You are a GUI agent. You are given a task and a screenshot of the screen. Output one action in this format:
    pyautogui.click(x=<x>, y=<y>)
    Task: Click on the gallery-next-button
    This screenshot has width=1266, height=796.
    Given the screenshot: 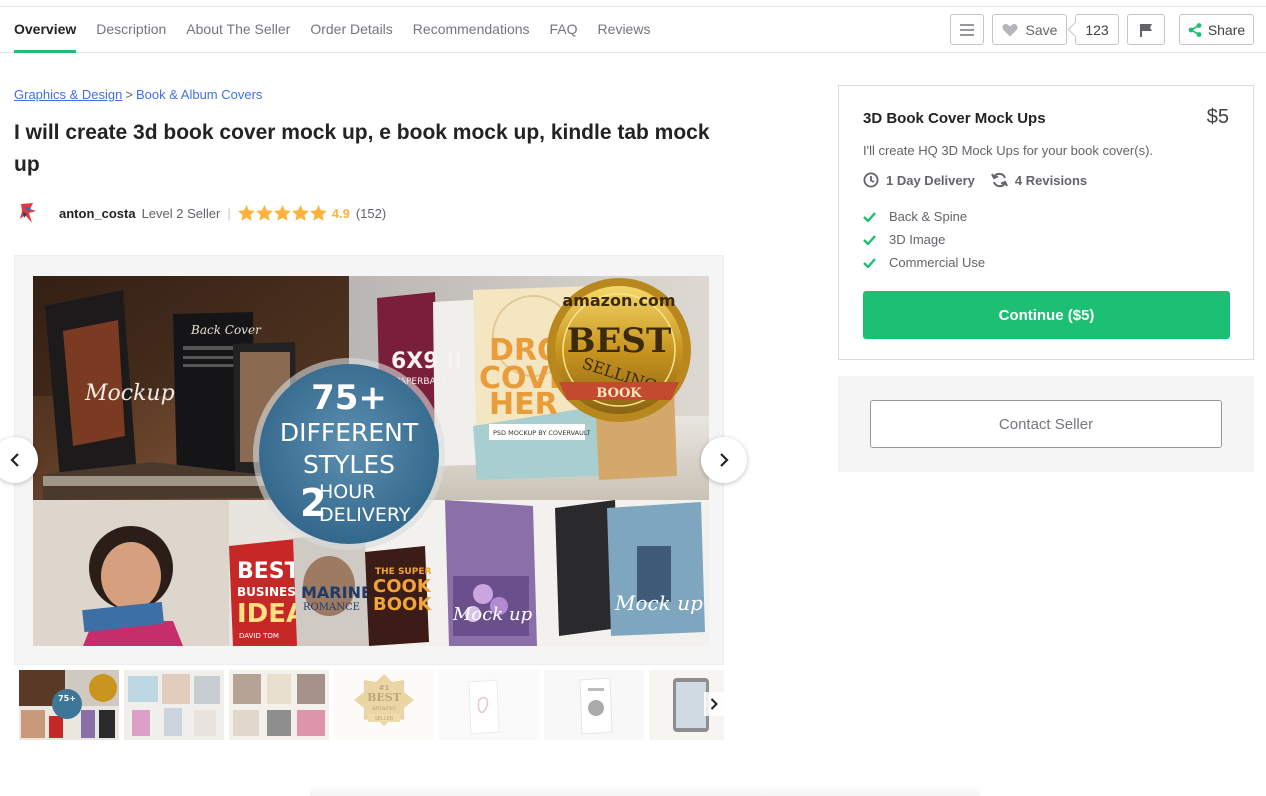 What is the action you would take?
    pyautogui.click(x=724, y=460)
    